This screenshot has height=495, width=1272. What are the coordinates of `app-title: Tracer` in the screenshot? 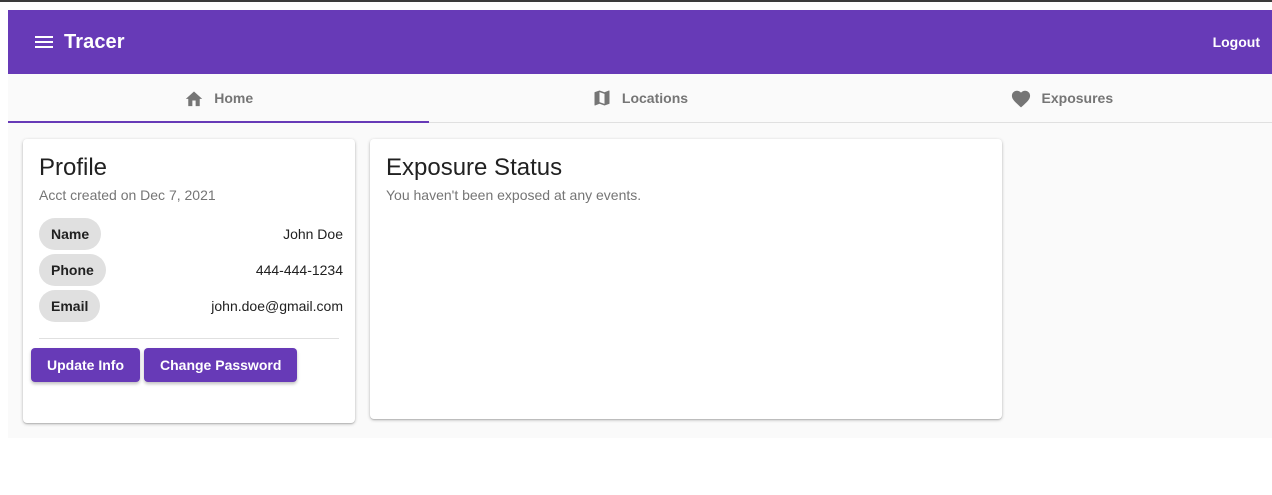 It's located at (94, 42).